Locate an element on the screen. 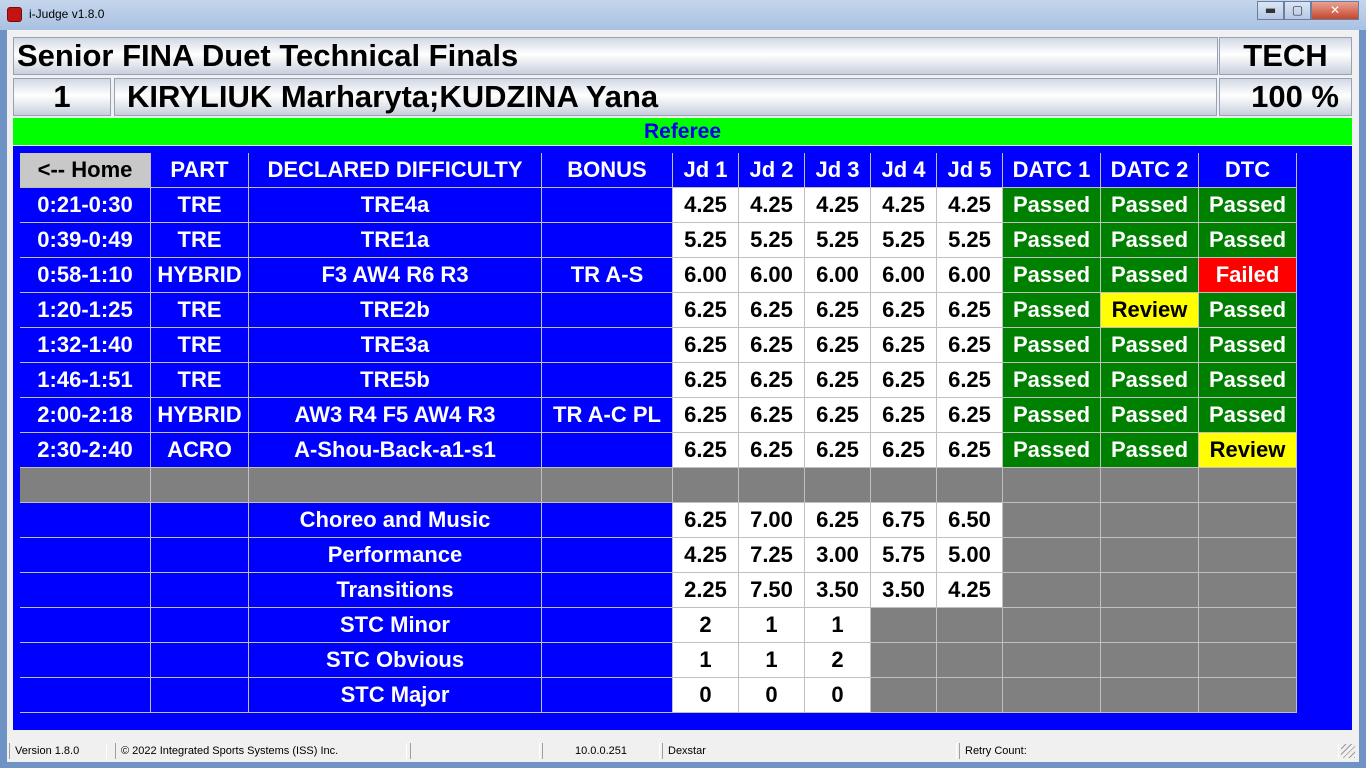  impression-score-cell: 6.50 is located at coordinates (970, 520).